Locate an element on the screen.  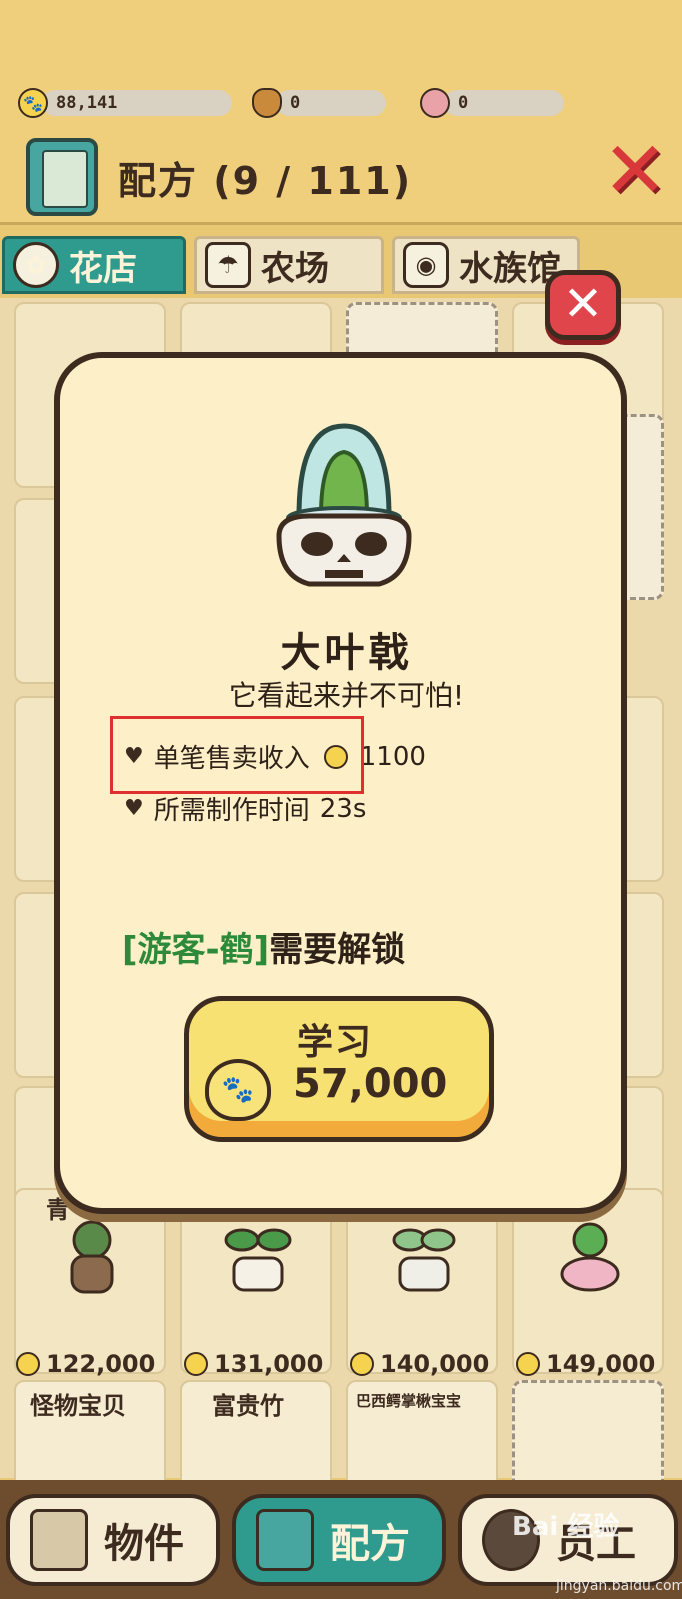
chair-icon is located at coordinates (59, 1540).